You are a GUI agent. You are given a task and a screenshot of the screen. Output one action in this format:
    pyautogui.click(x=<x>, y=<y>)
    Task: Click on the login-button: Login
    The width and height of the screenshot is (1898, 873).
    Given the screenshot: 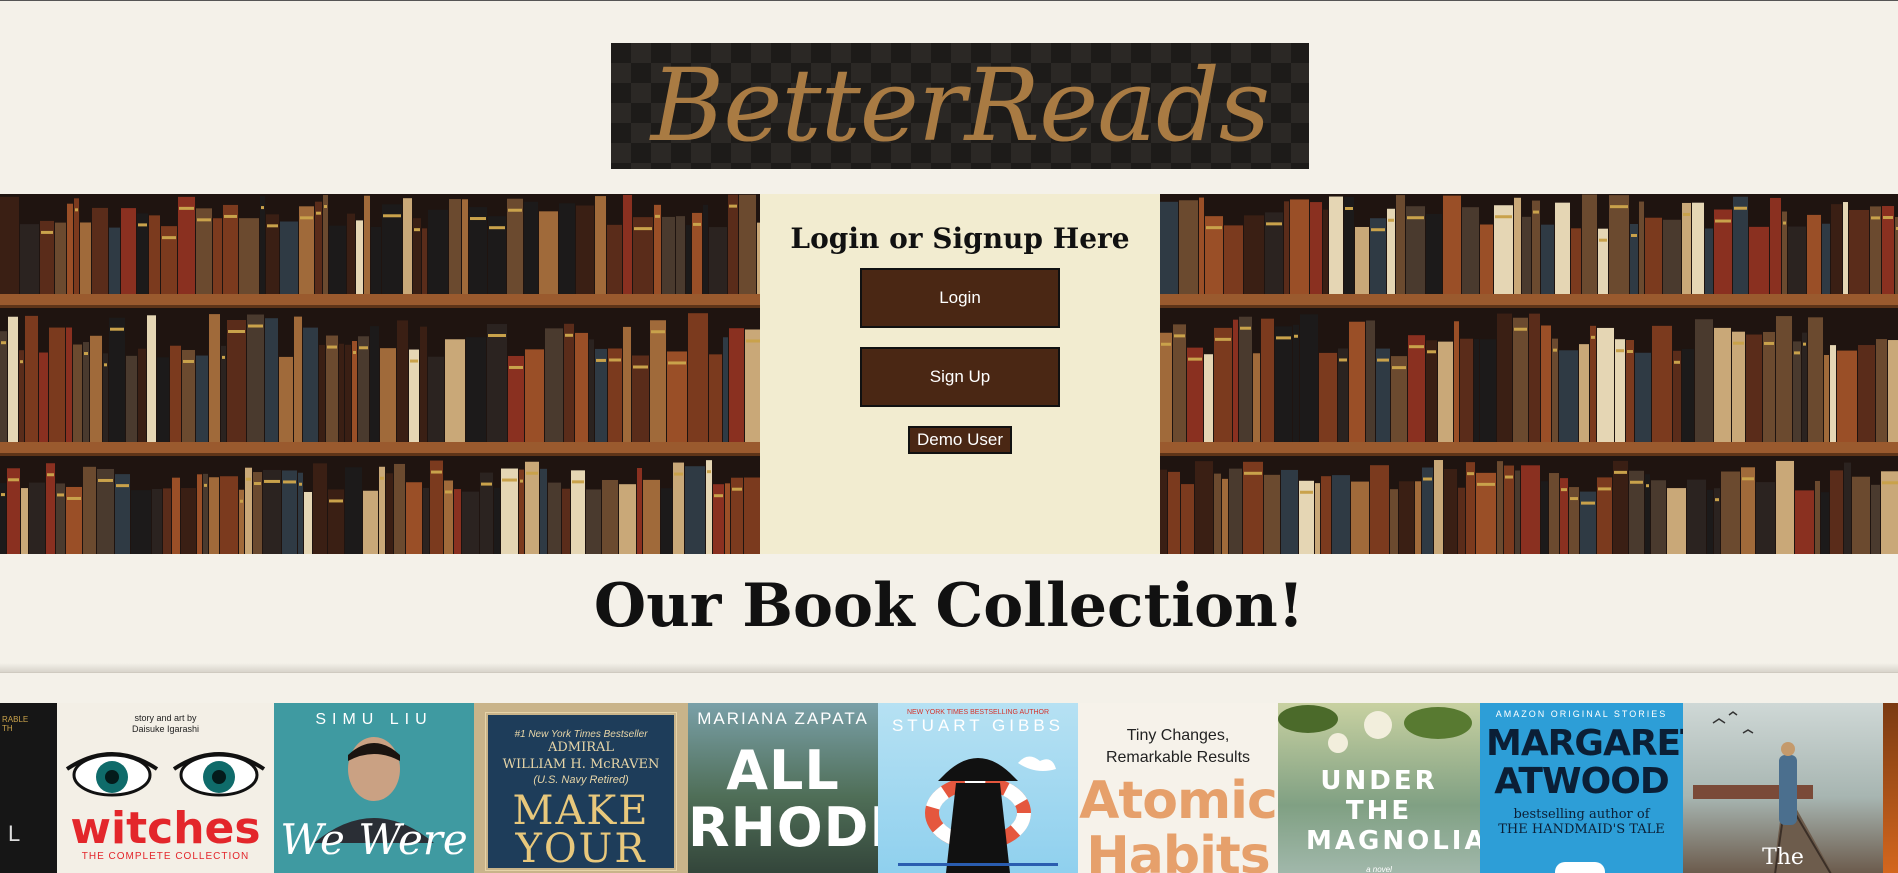 What is the action you would take?
    pyautogui.click(x=960, y=298)
    